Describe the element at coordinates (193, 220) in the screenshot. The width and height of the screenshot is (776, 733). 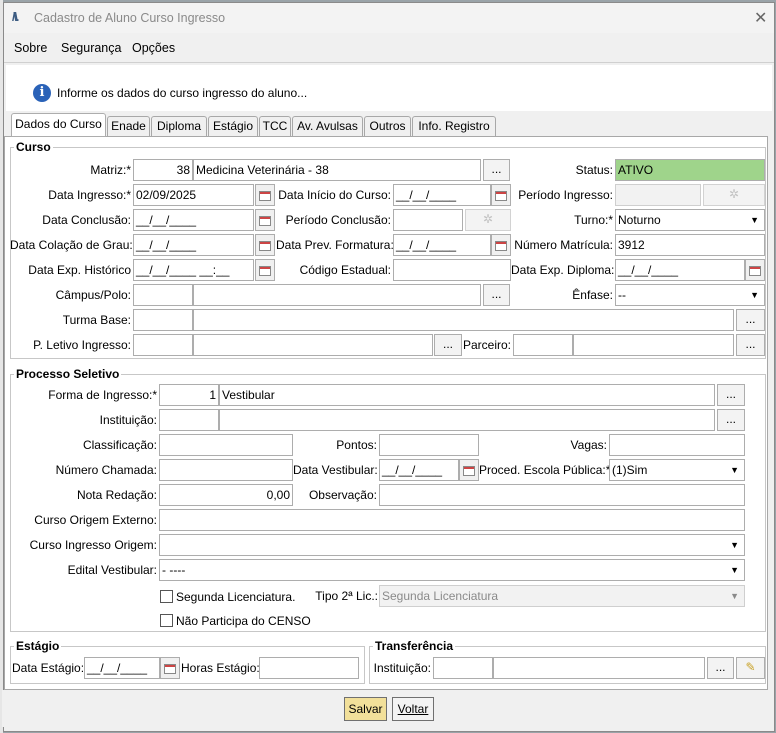
I see `data-conclusao-field: __/__/____` at that location.